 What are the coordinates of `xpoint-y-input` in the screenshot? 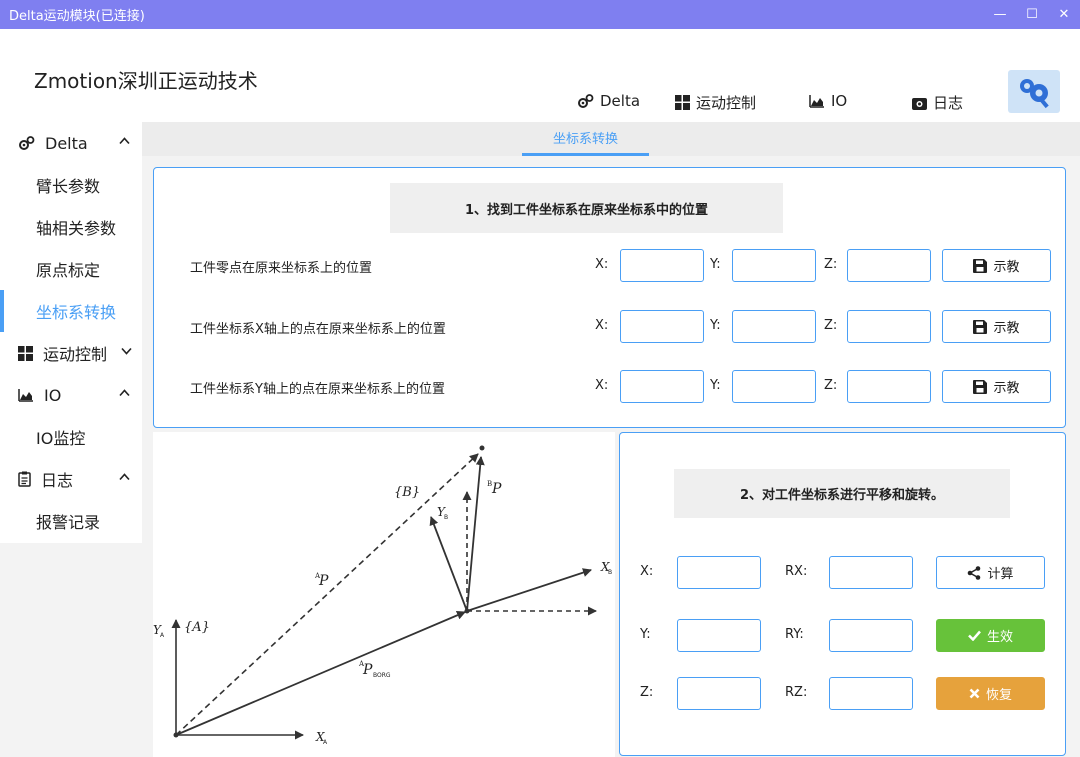 It's located at (774, 326).